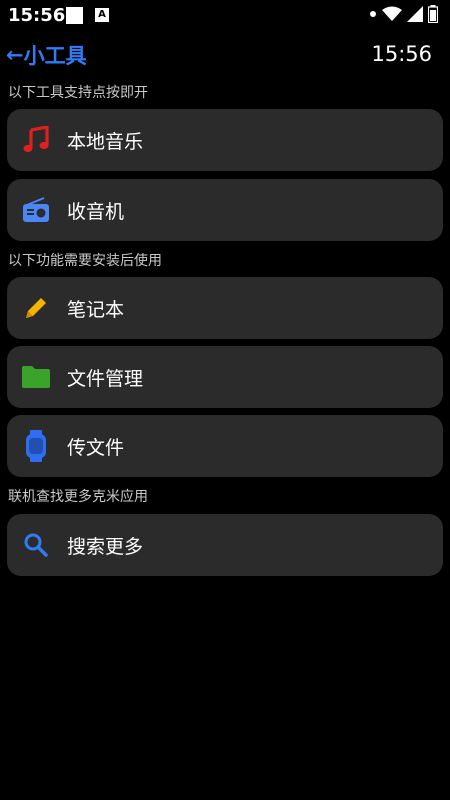  What do you see at coordinates (36, 446) in the screenshot?
I see `watch-icon` at bounding box center [36, 446].